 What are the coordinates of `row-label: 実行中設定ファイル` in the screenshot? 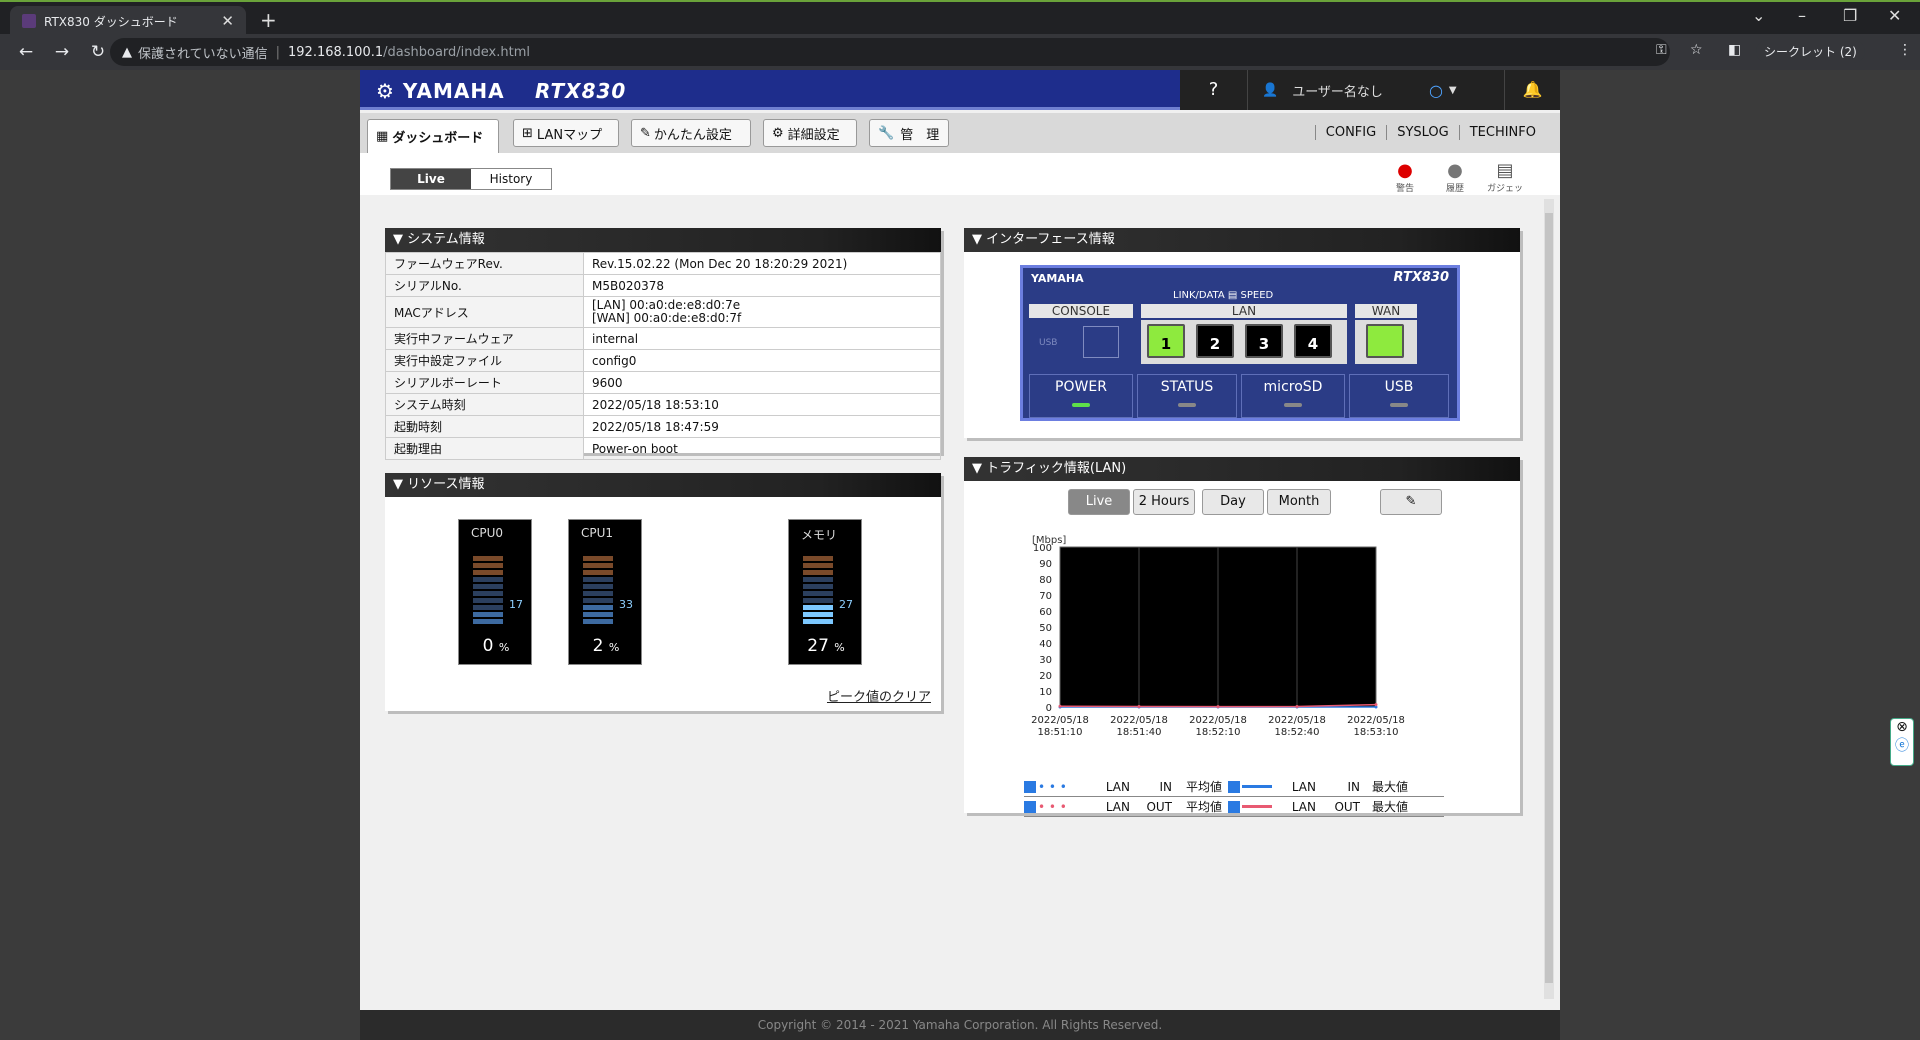 It's located at (484, 360).